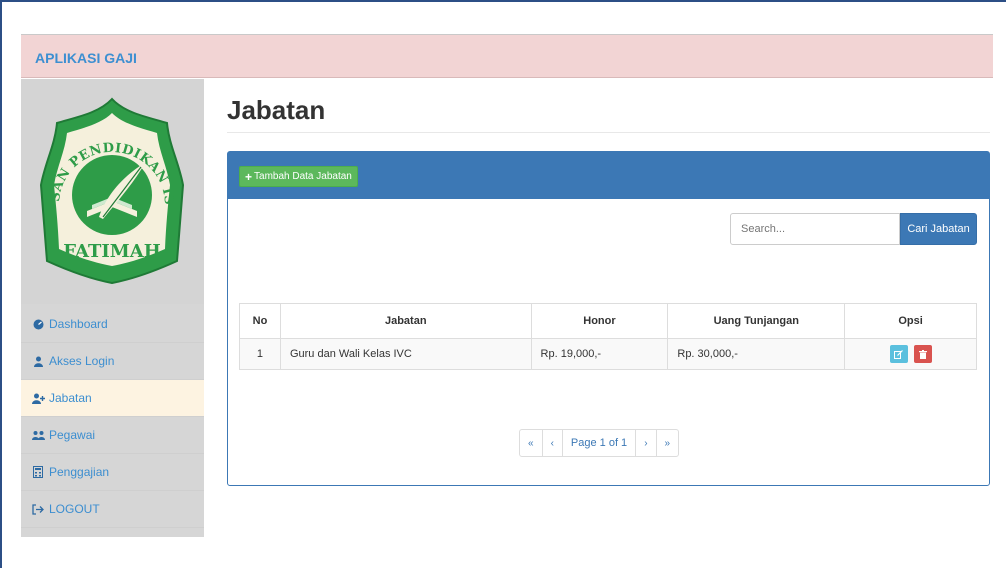 This screenshot has width=1006, height=568. What do you see at coordinates (276, 110) in the screenshot?
I see `page-title: Jabatan` at bounding box center [276, 110].